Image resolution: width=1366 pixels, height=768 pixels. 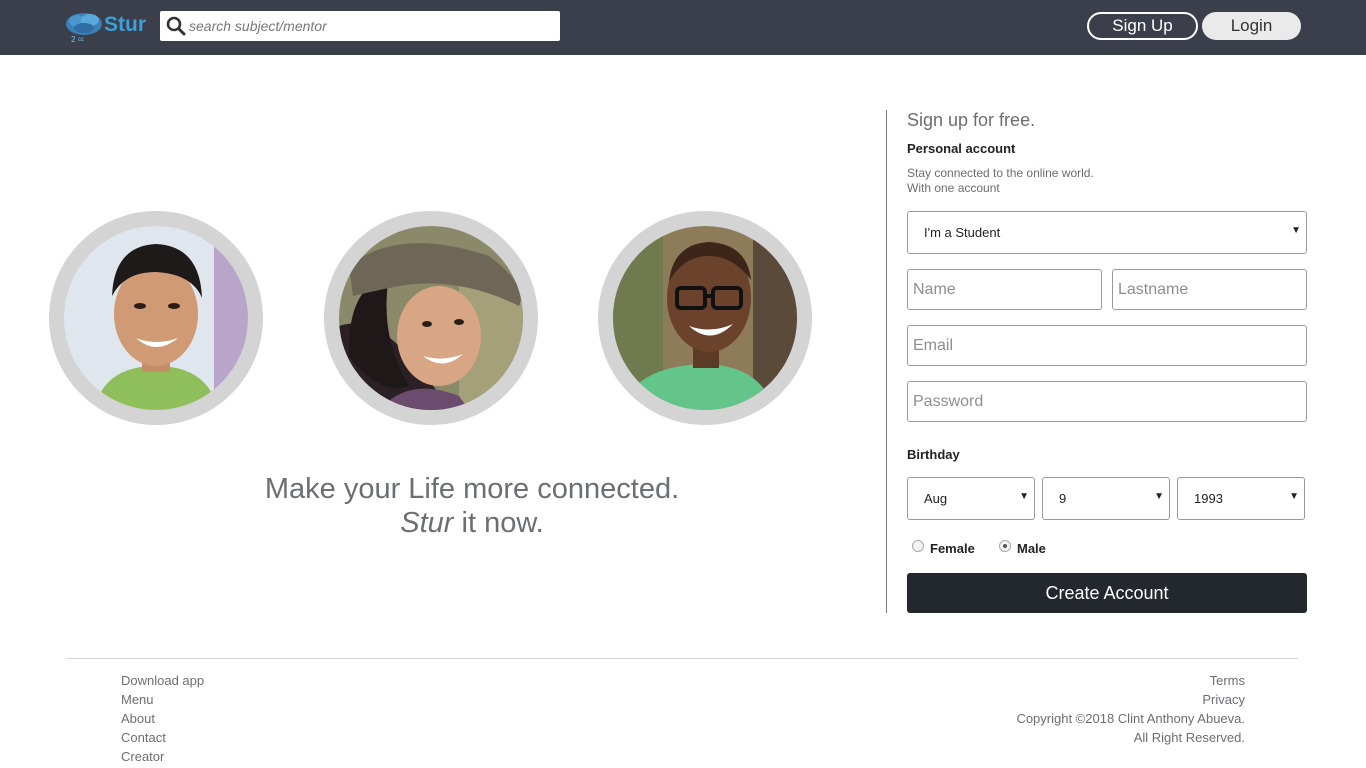 I want to click on footer-links: Download app Menu About Contact Creator, so click(x=162, y=718).